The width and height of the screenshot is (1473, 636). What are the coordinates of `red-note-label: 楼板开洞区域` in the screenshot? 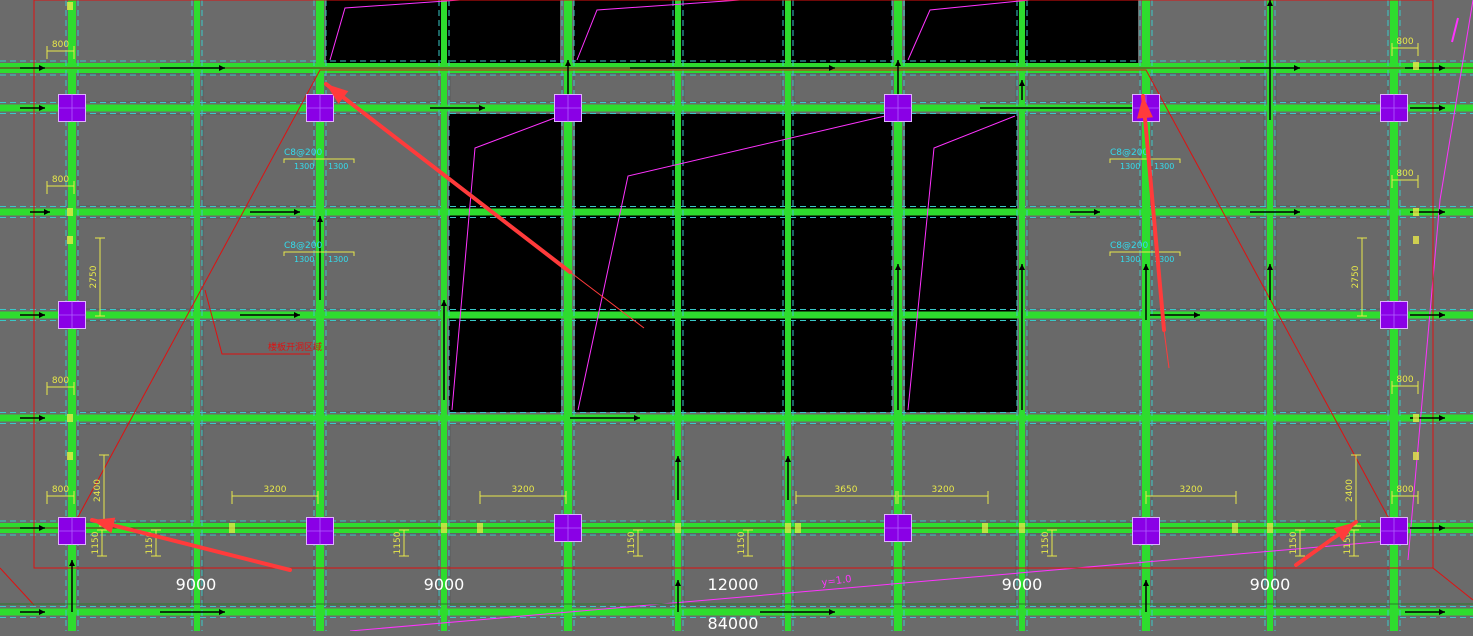 It's located at (295, 347).